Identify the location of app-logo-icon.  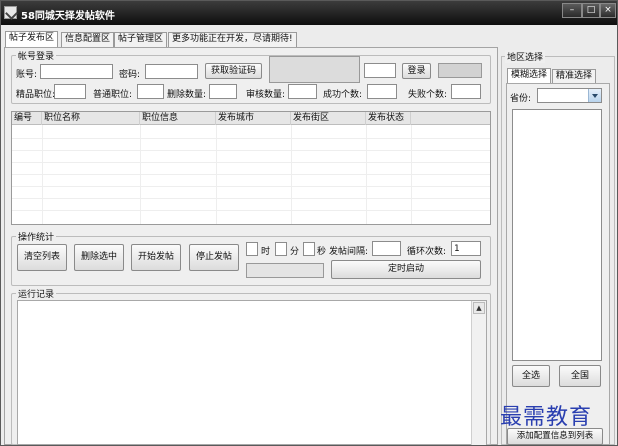
(10, 12).